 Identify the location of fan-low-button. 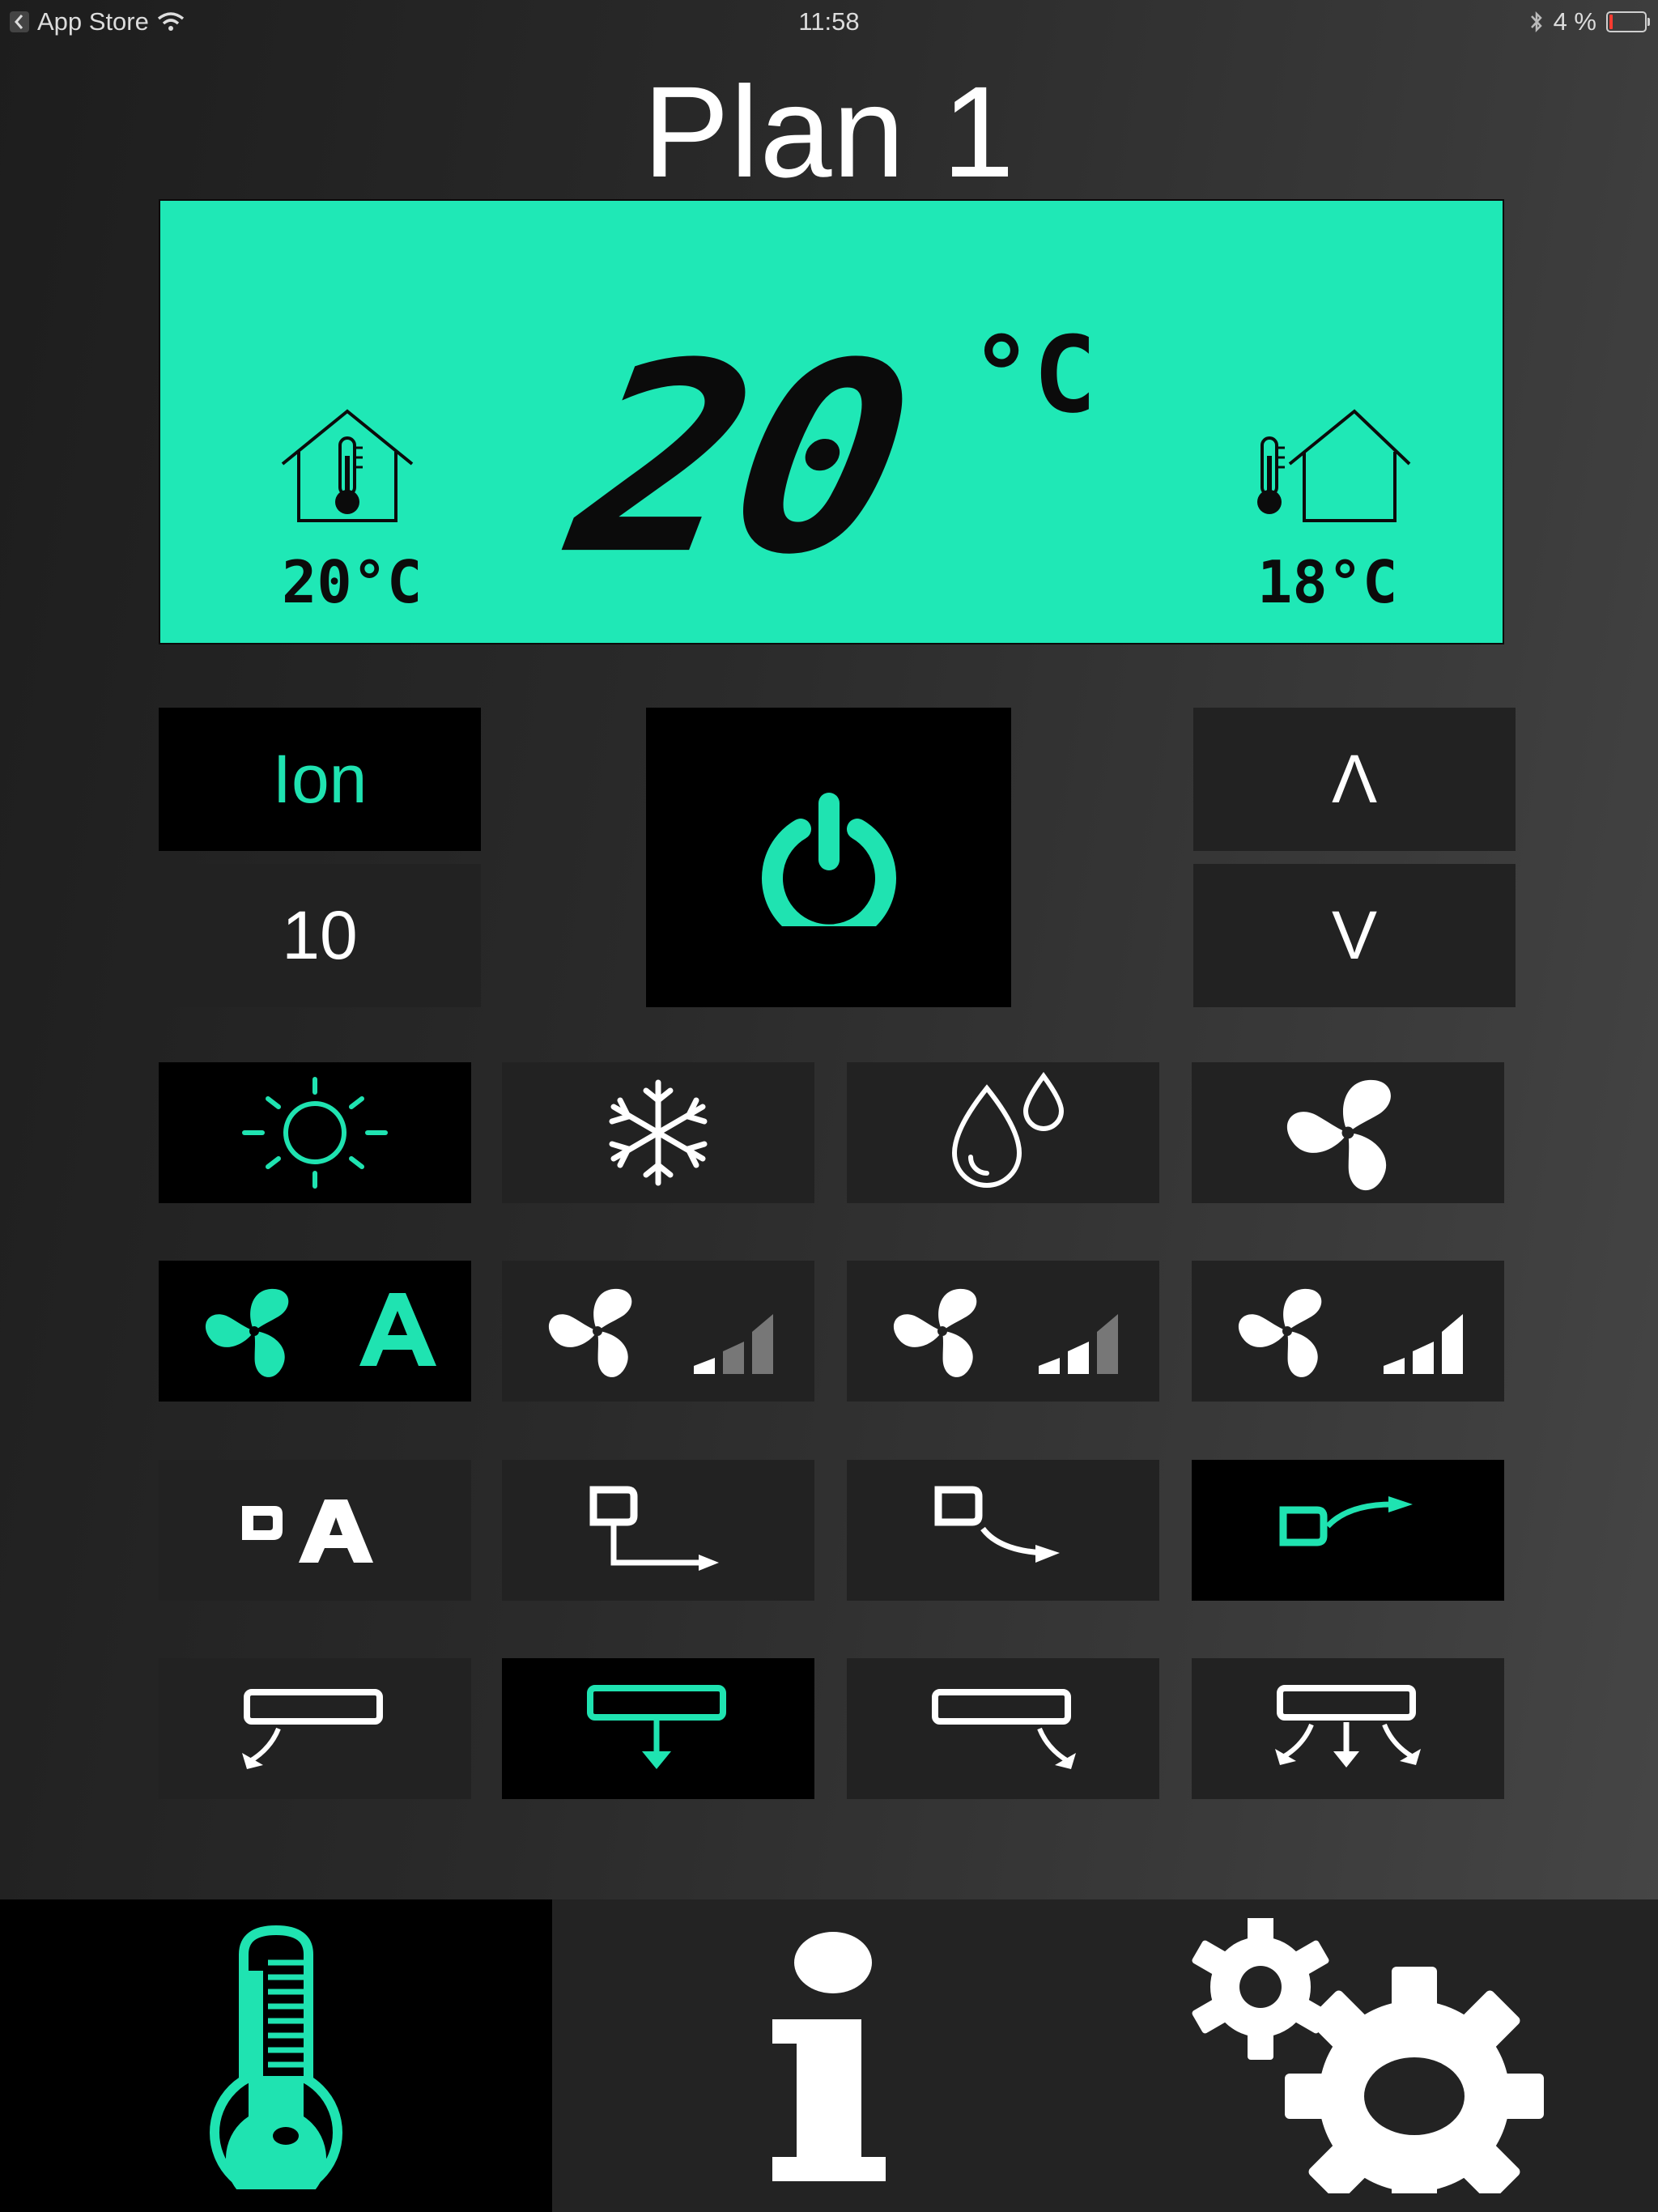
(658, 1331).